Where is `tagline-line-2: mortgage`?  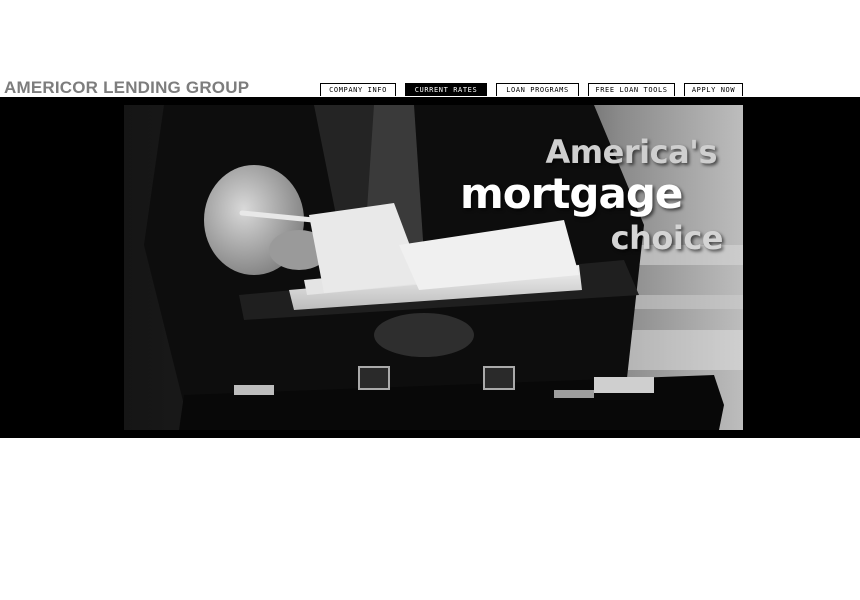 tagline-line-2: mortgage is located at coordinates (571, 193).